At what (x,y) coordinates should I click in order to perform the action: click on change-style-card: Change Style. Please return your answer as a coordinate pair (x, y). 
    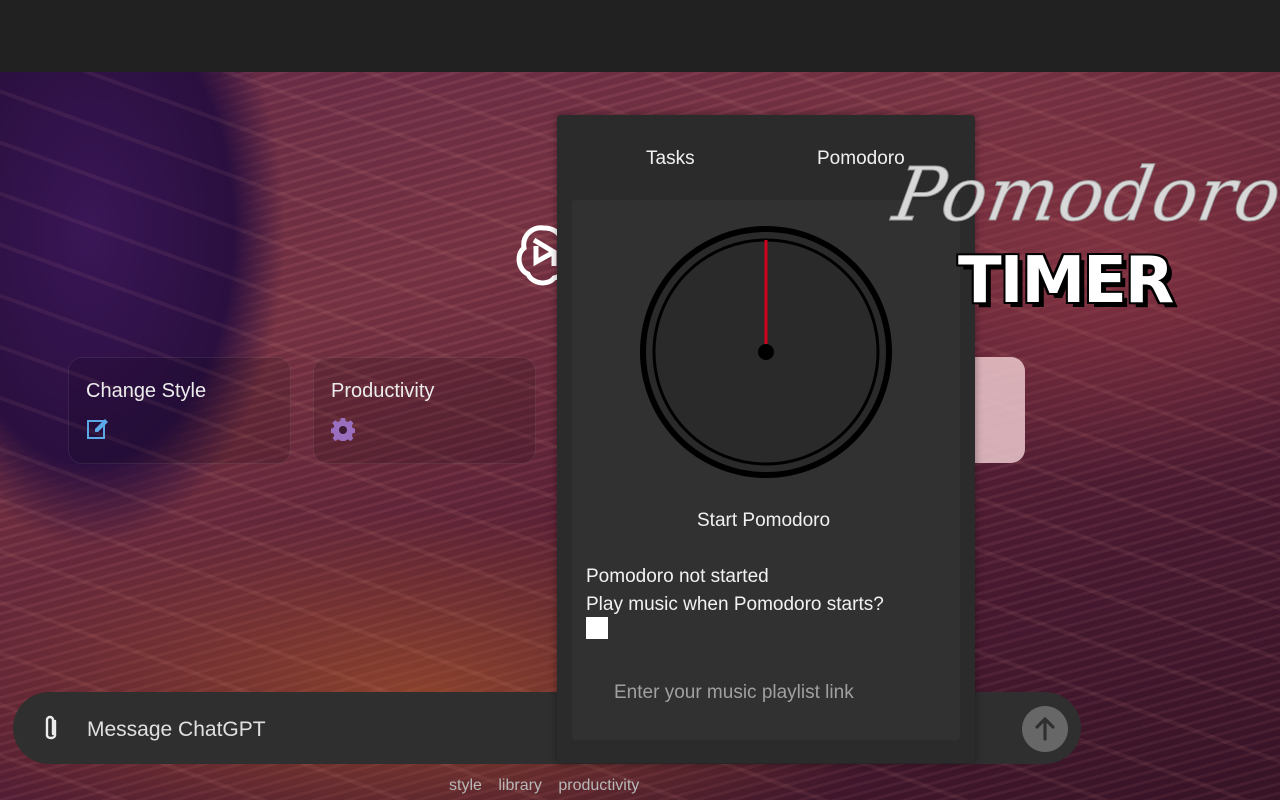
    Looking at the image, I should click on (179, 410).